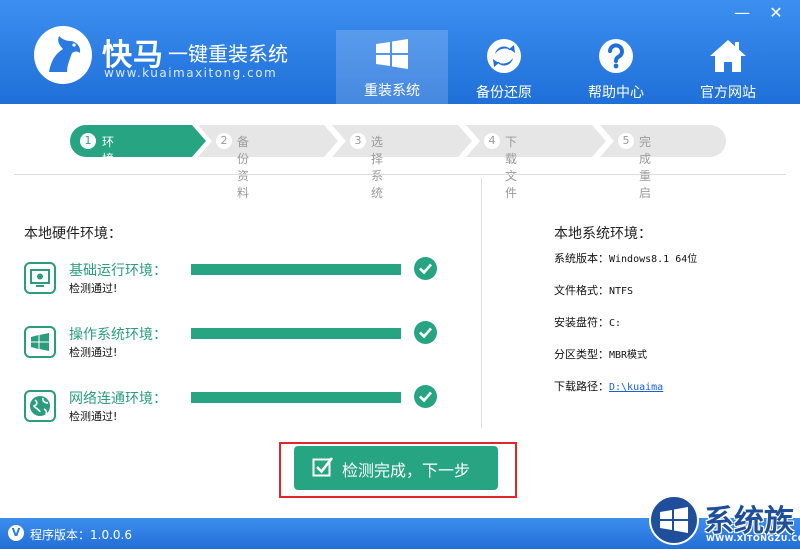 The width and height of the screenshot is (800, 549). I want to click on nav-label: 帮助中心, so click(616, 93).